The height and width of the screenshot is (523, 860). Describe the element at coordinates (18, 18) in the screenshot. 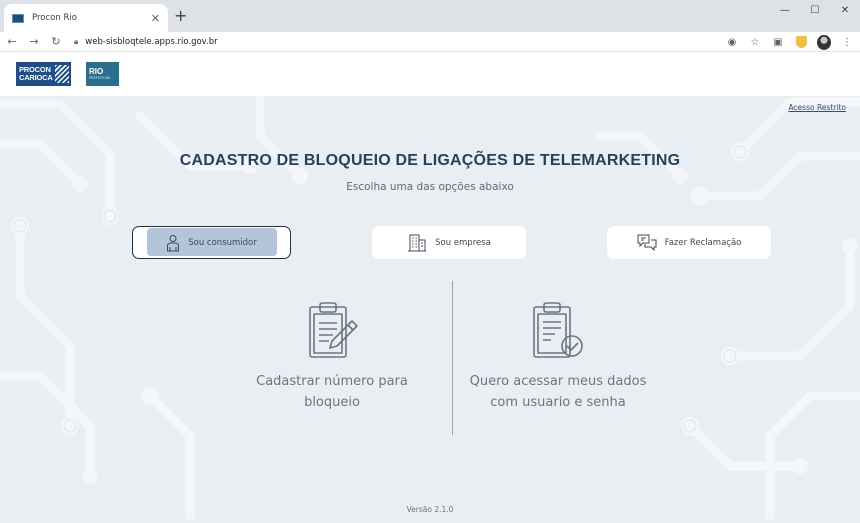

I see `favicon-icon` at that location.